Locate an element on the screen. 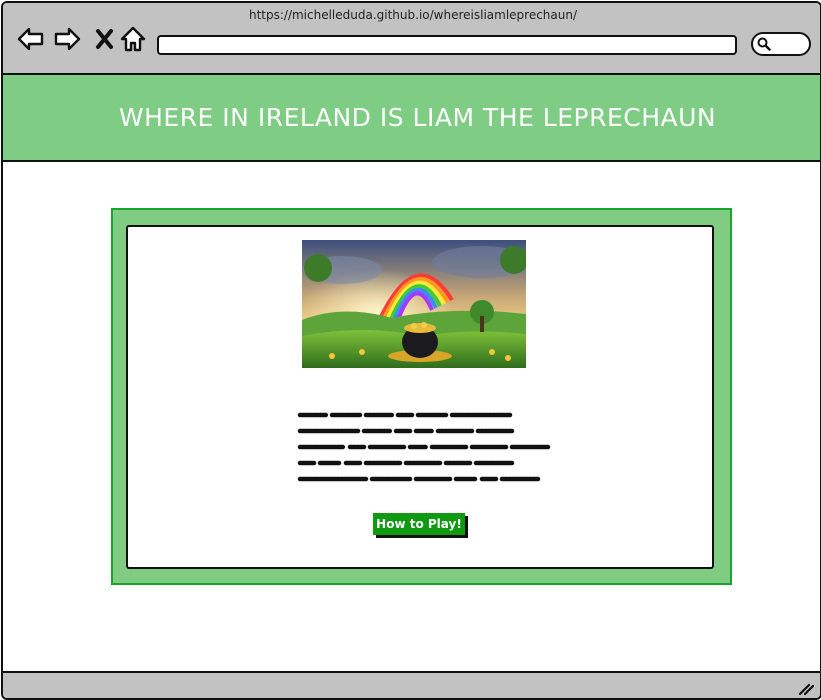 The image size is (821, 700). home-icon is located at coordinates (133, 39).